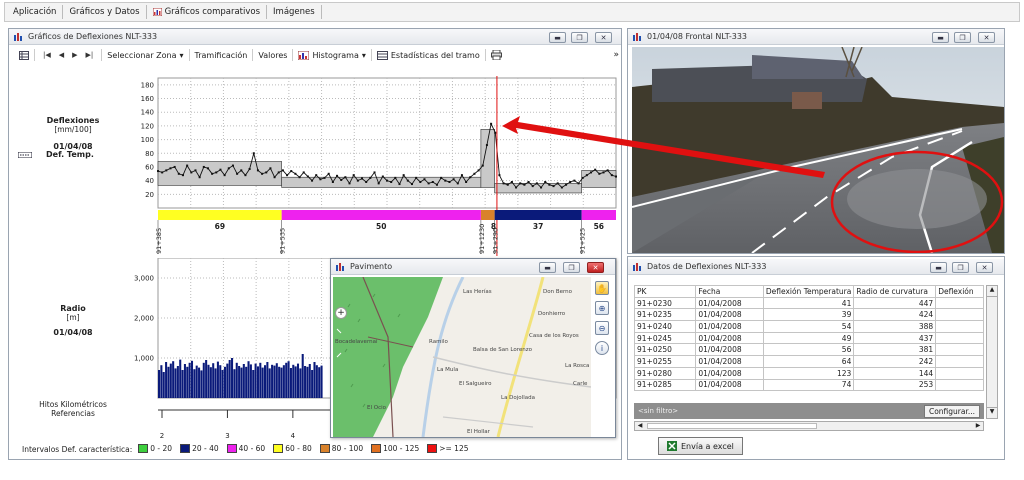 This screenshot has width=1024, height=480. Describe the element at coordinates (809, 326) in the screenshot. I see `table-row: 91+0240 01/04/2008 54 388` at that location.